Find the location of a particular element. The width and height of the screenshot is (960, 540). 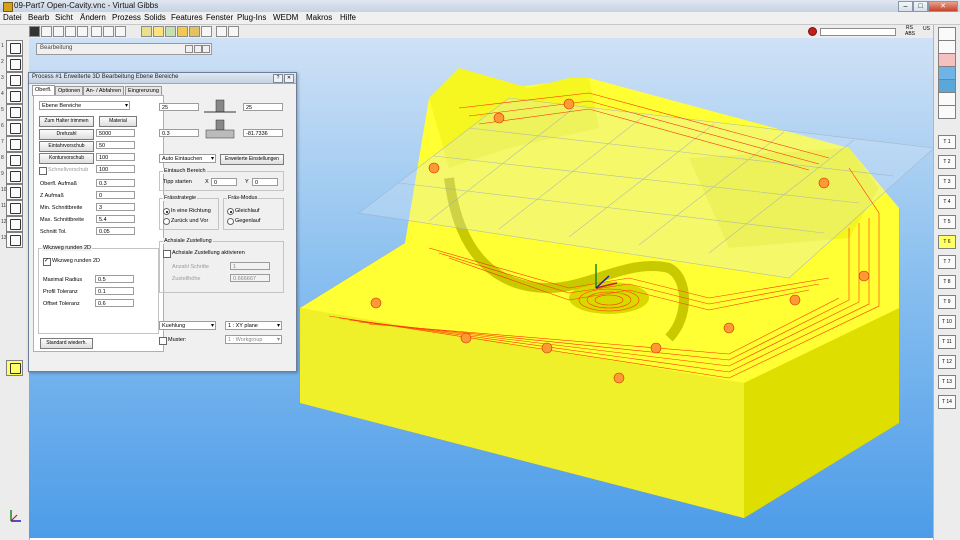

step-height-field: 0.666667 is located at coordinates (250, 278).